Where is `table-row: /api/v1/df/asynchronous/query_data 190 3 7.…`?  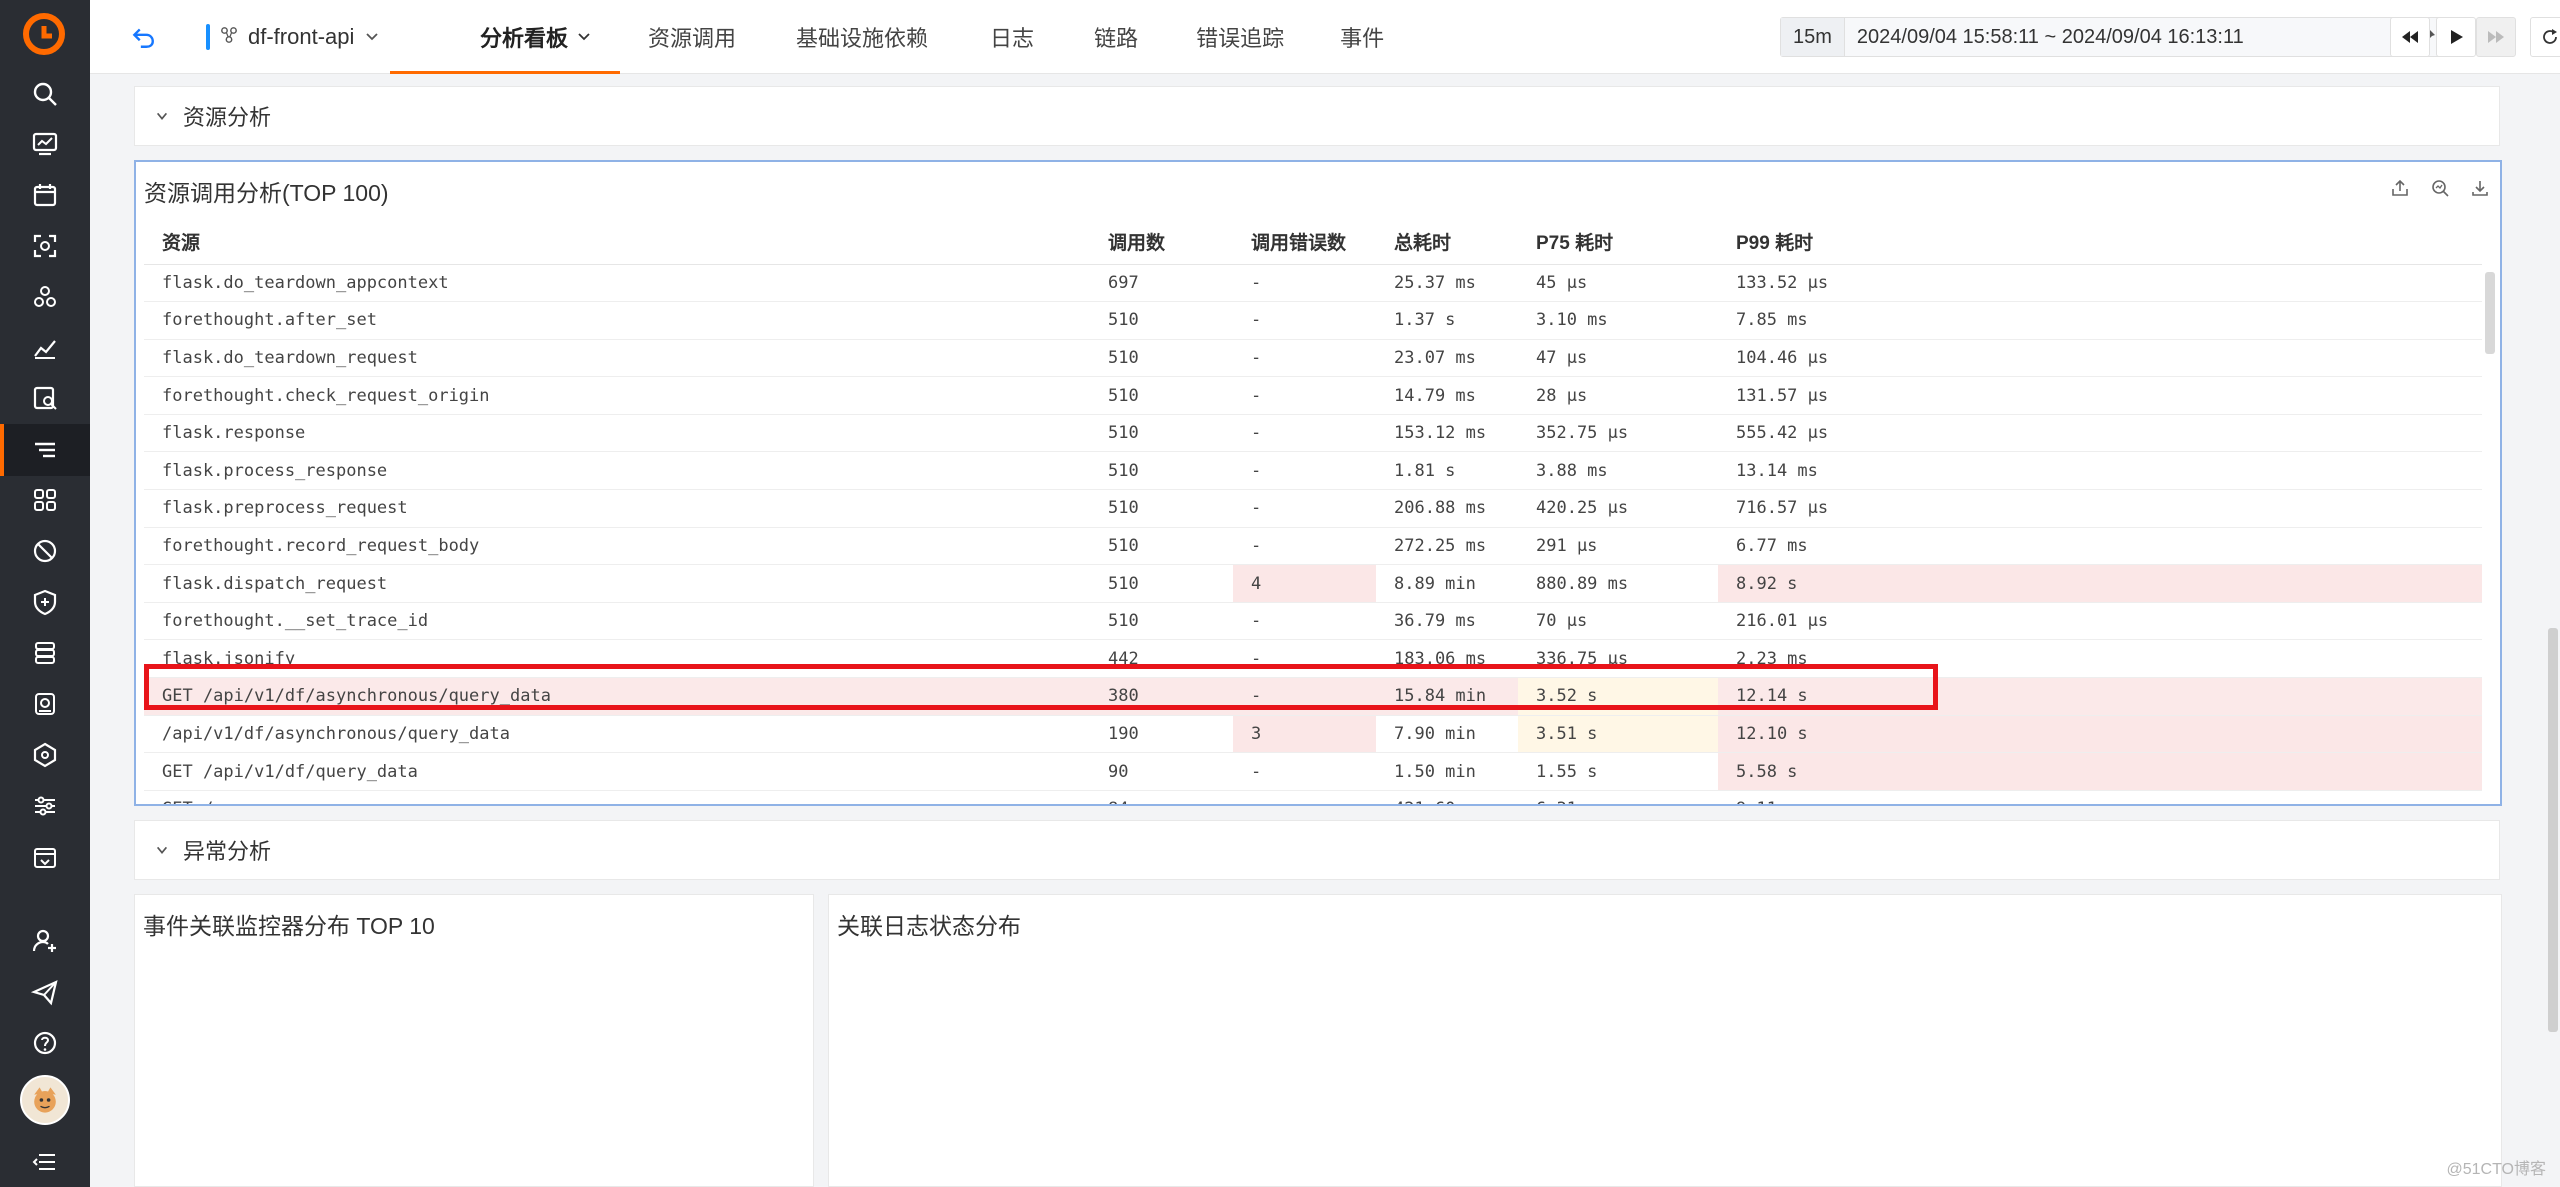 table-row: /api/v1/df/asynchronous/query_data 190 3 7.… is located at coordinates (1313, 734).